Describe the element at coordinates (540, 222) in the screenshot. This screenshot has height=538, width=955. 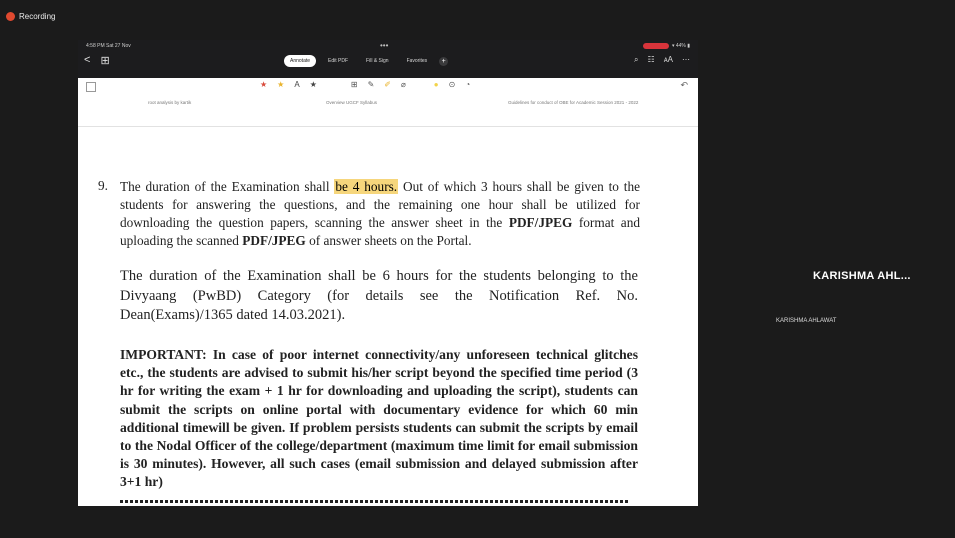
I see `p1-bold1: PDF/JPEG` at that location.